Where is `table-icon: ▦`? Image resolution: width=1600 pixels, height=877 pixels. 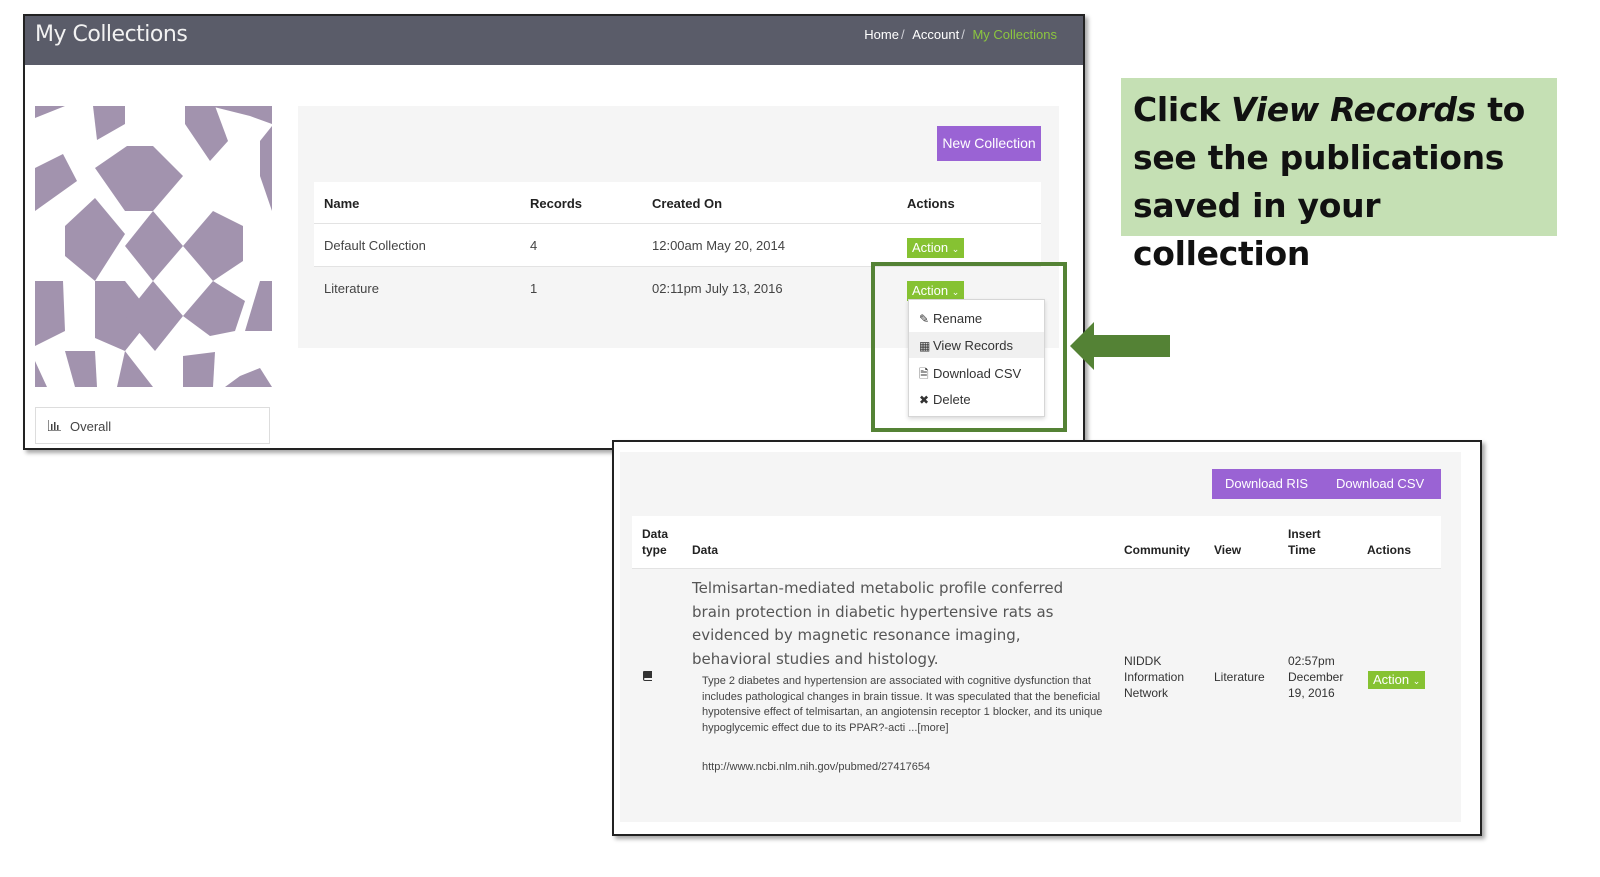
table-icon: ▦ is located at coordinates (925, 346).